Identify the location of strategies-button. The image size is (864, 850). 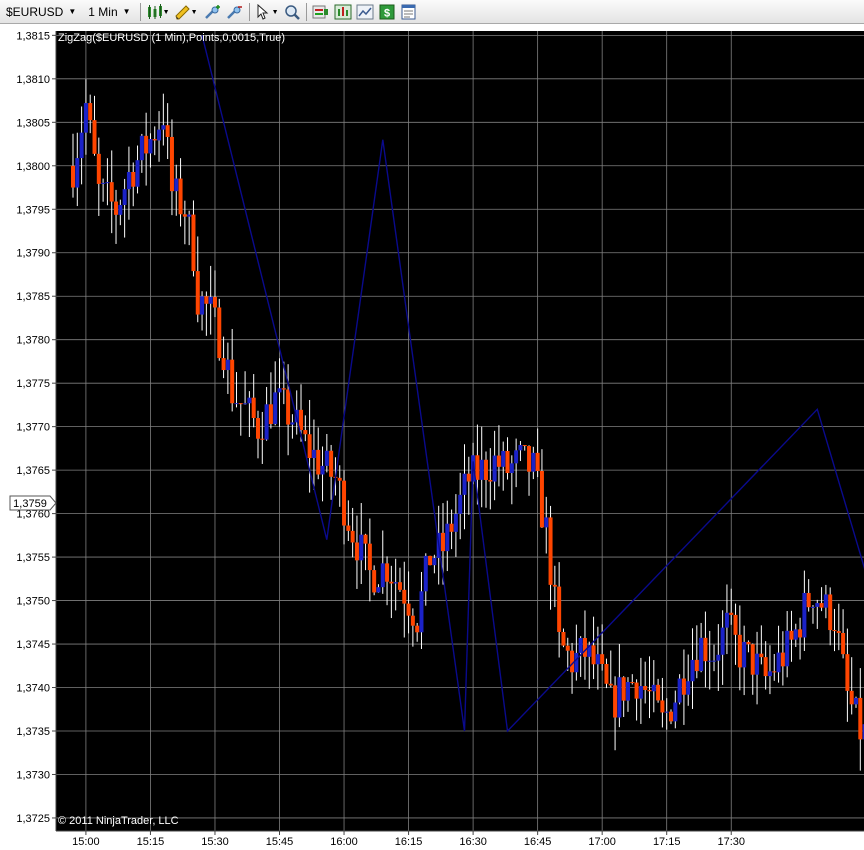
(343, 12).